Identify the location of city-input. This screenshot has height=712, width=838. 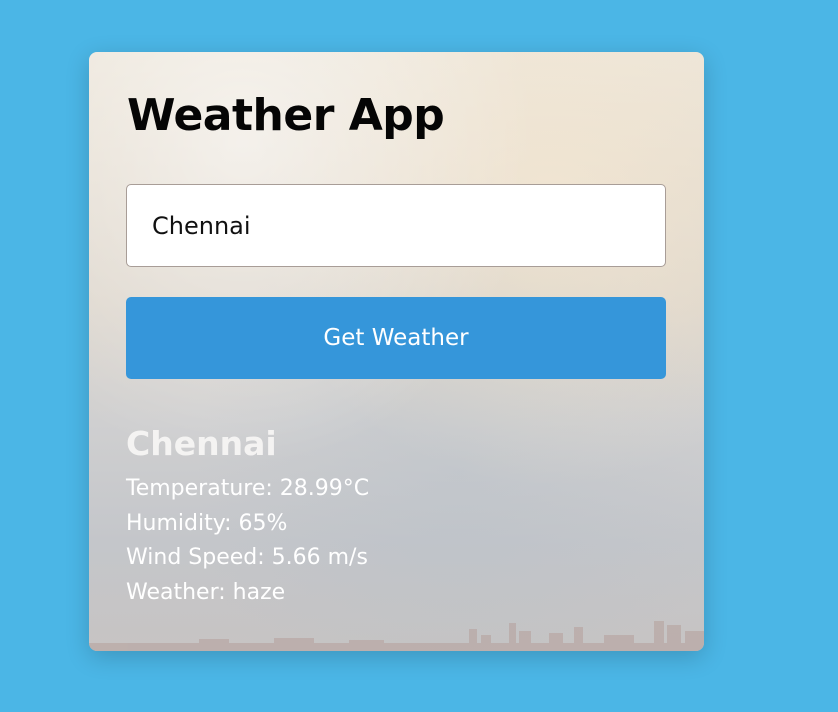
(396, 225).